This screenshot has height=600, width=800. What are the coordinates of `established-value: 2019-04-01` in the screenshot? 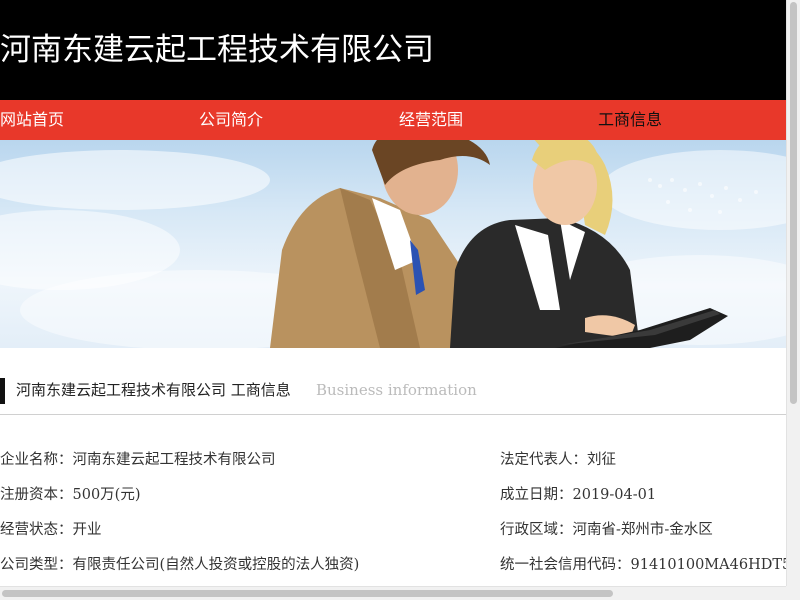 It's located at (614, 495).